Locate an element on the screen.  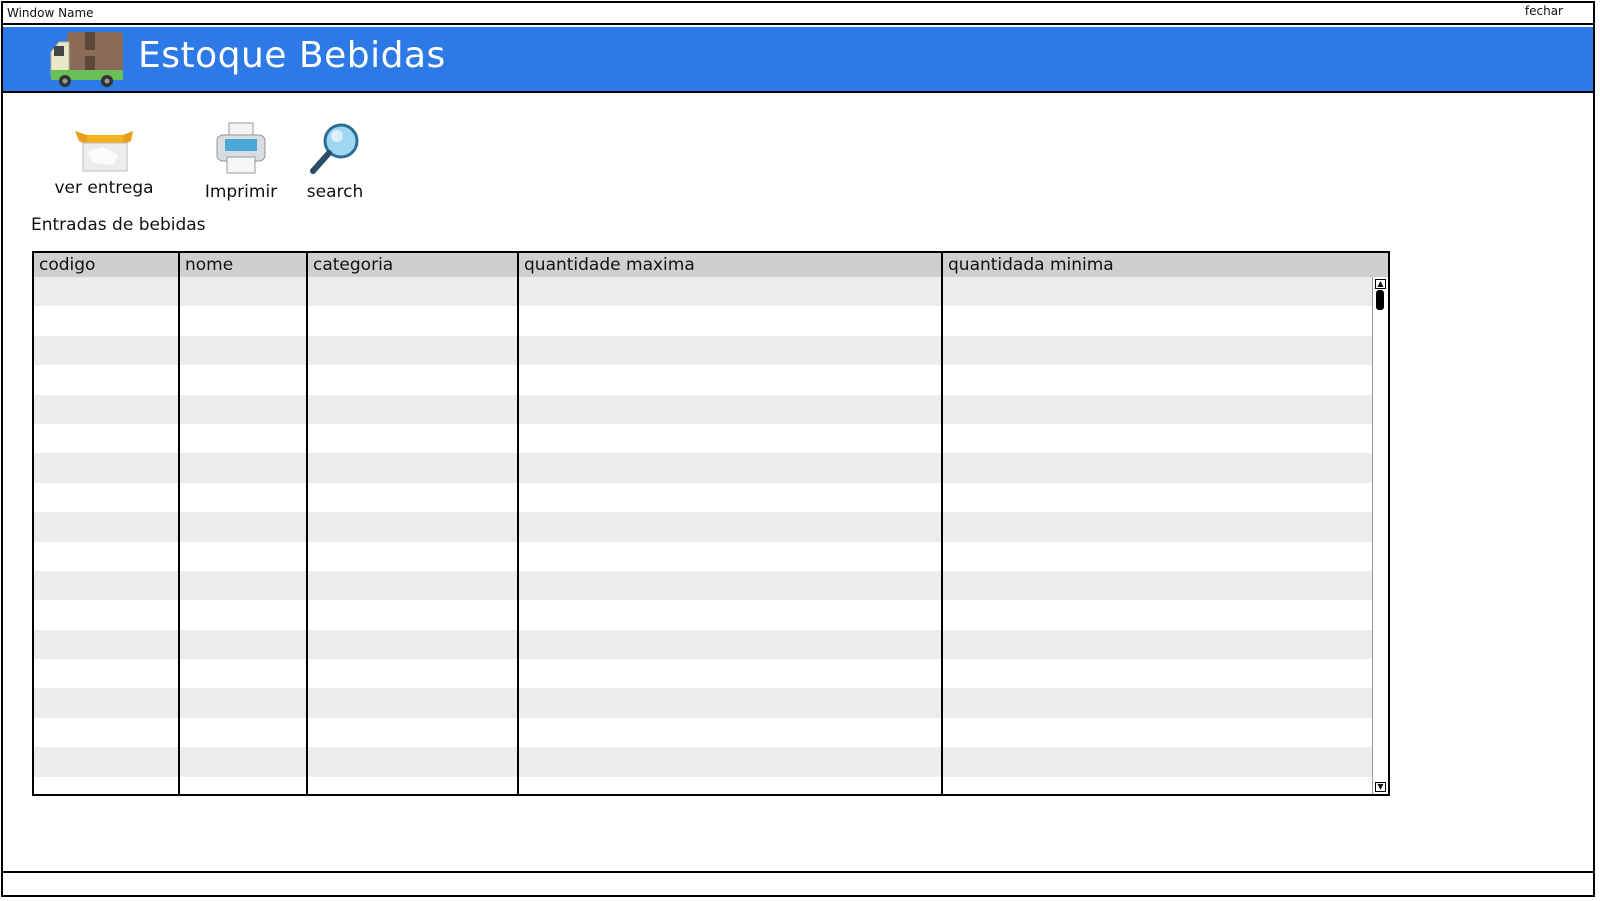
status-bar is located at coordinates (798, 883).